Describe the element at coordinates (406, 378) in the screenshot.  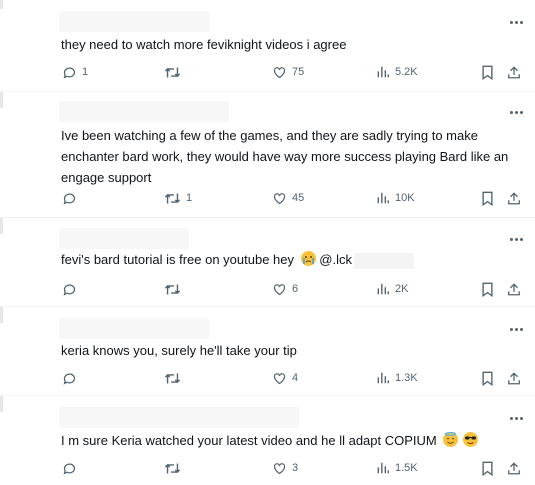
I see `views-count: 1.3K` at that location.